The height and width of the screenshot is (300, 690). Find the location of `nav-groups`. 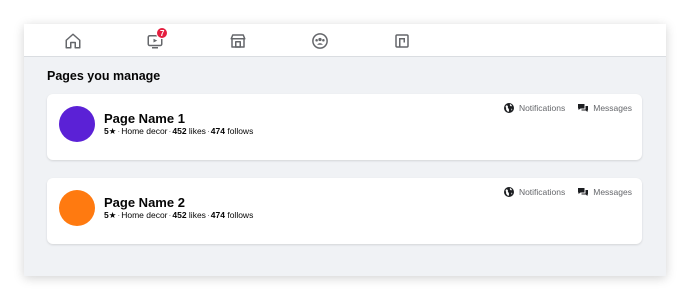

nav-groups is located at coordinates (320, 40).